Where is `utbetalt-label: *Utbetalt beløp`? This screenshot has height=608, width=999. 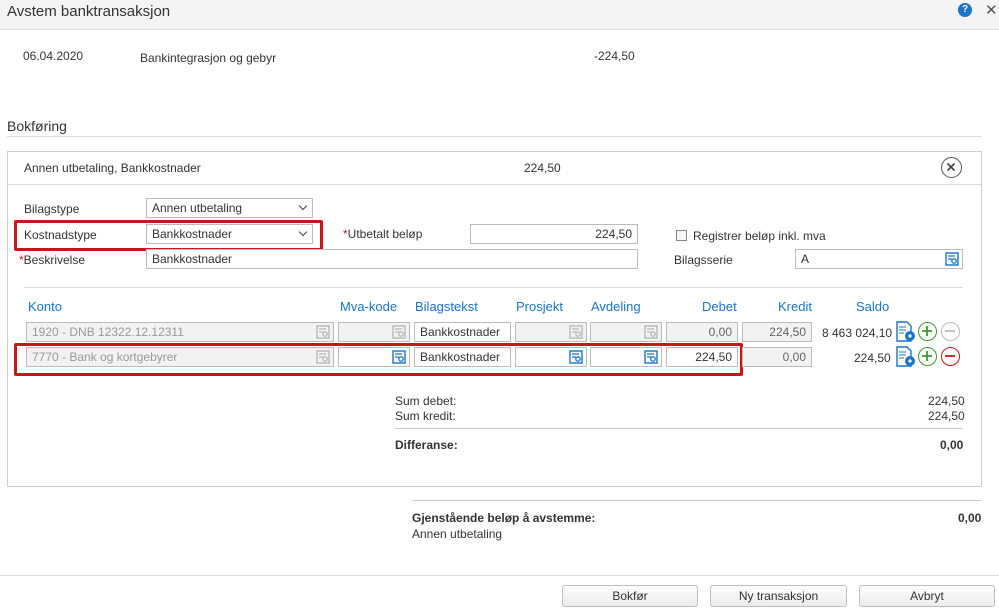 utbetalt-label: *Utbetalt beløp is located at coordinates (382, 234).